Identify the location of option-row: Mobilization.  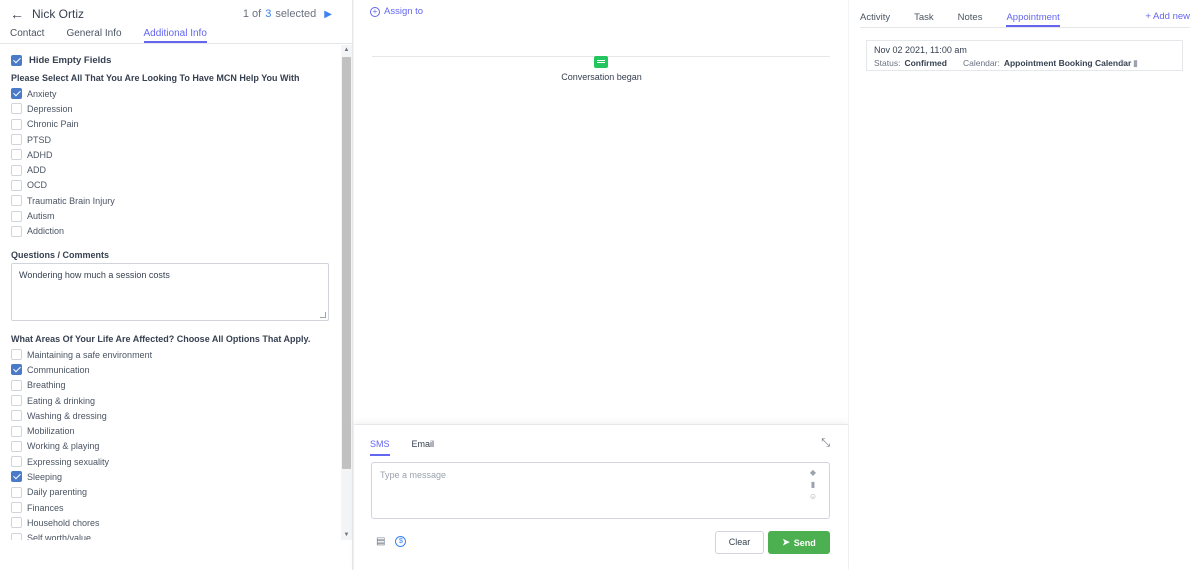
(170, 430).